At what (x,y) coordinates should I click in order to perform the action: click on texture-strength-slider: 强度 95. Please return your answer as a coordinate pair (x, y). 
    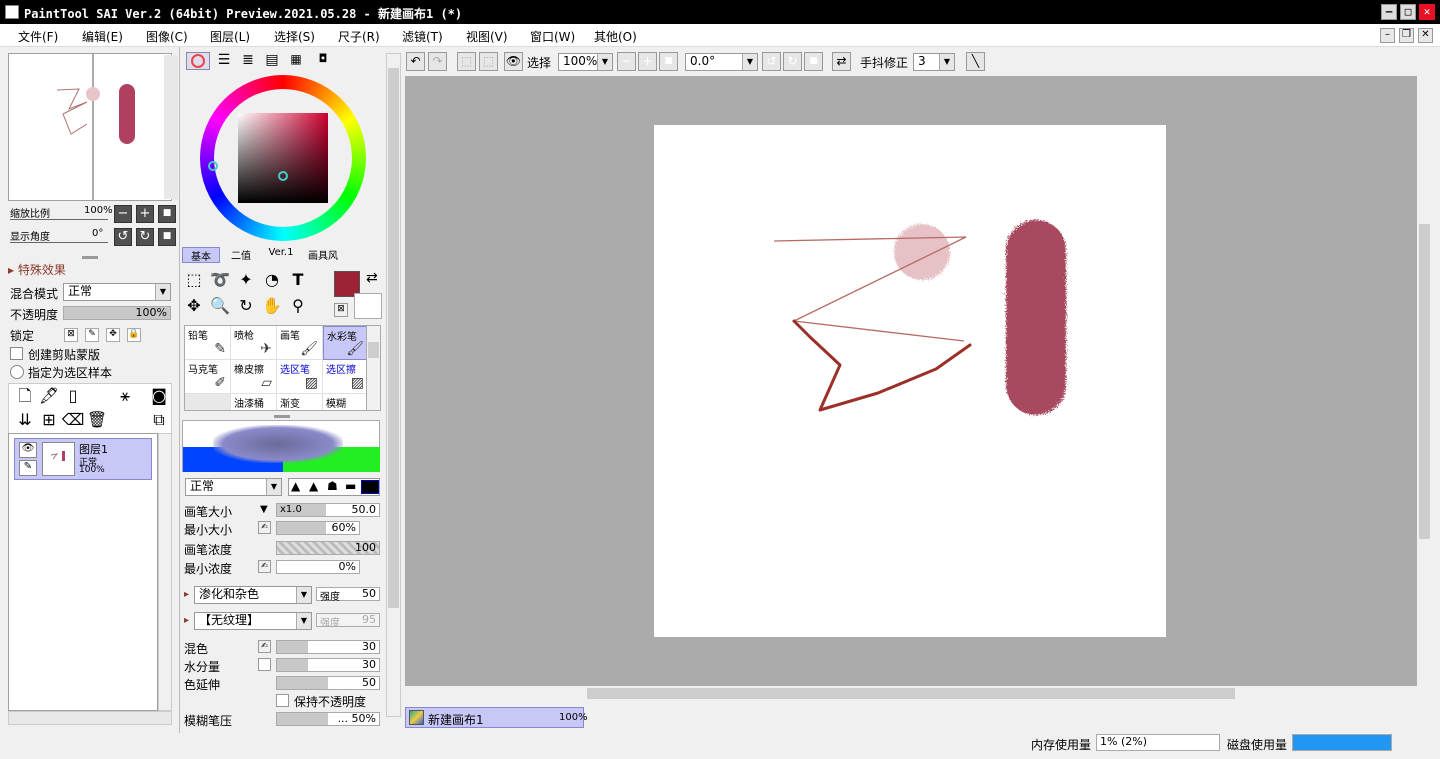
    Looking at the image, I should click on (348, 621).